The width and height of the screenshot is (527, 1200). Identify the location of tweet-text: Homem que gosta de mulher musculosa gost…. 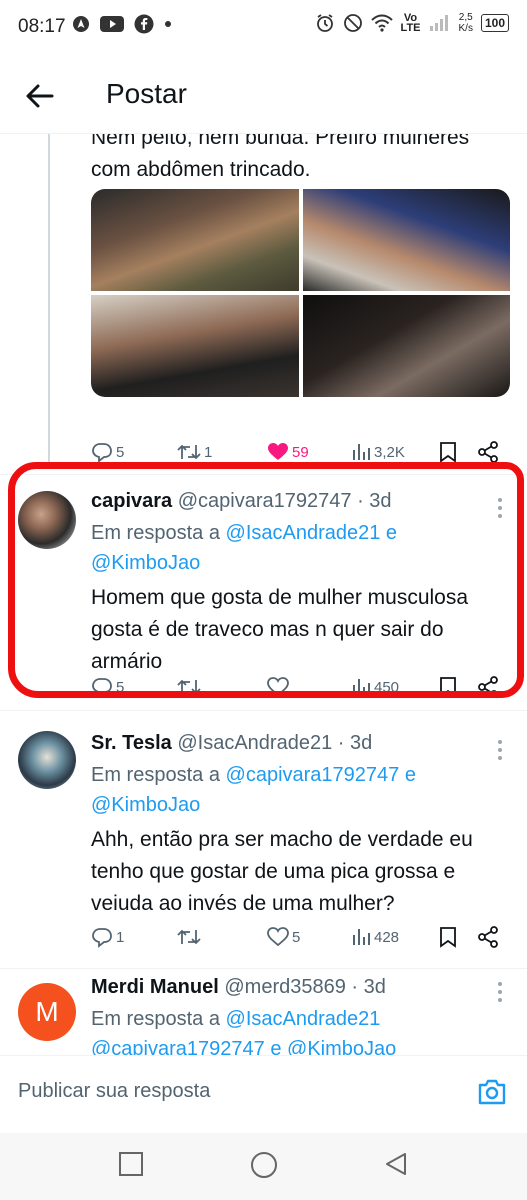
(280, 629).